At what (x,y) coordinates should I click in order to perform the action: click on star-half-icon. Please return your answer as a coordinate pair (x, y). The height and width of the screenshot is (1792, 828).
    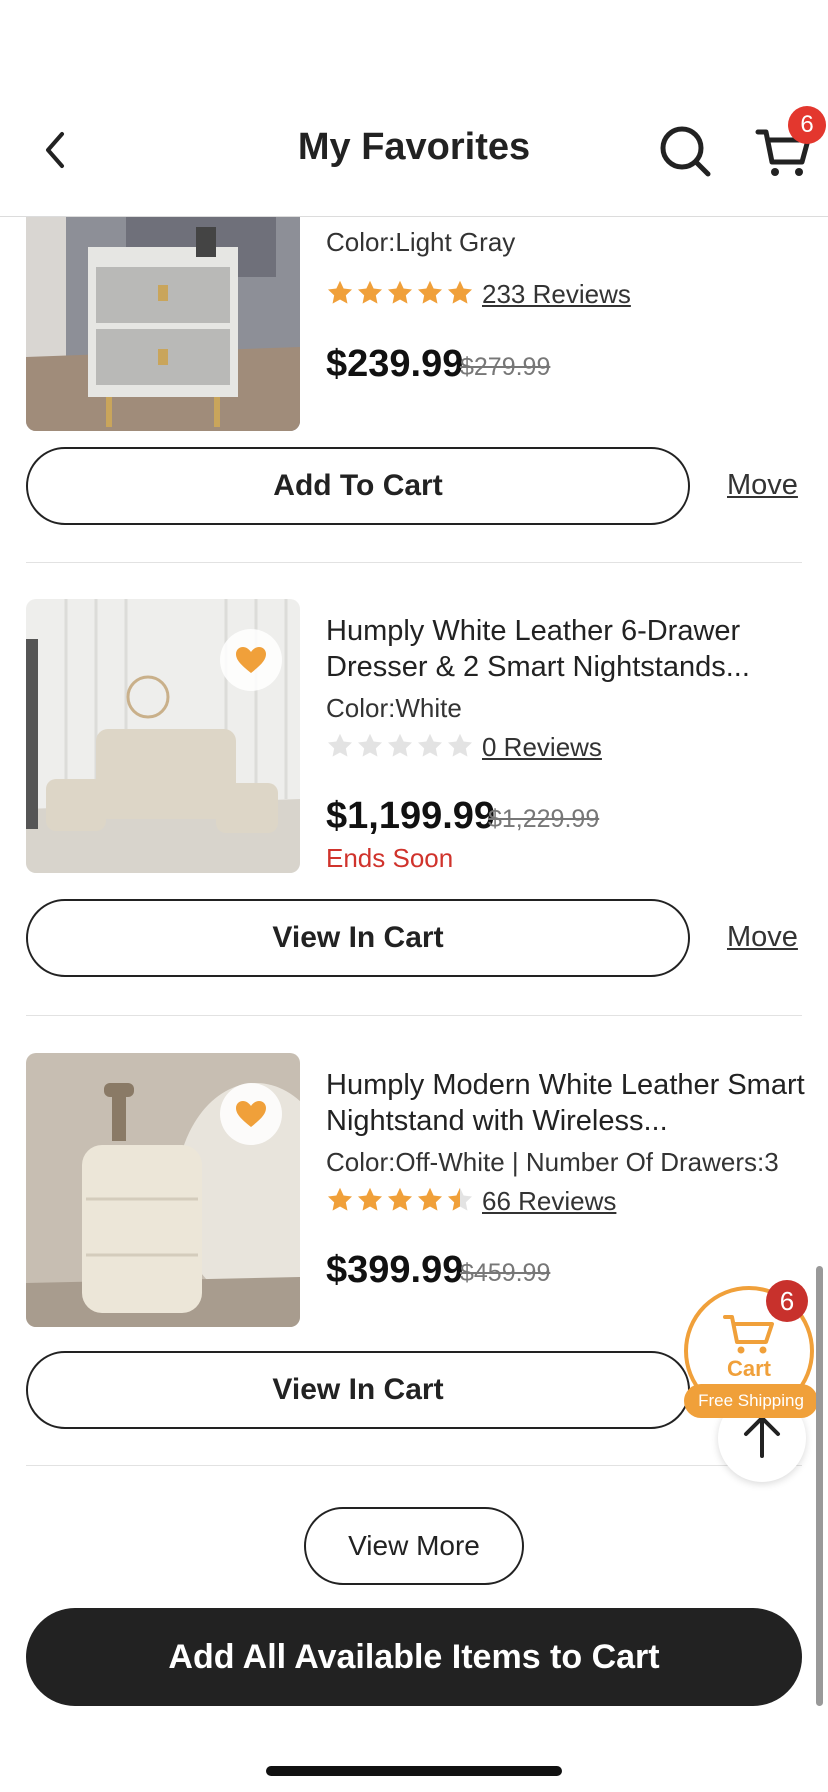
    Looking at the image, I should click on (460, 1199).